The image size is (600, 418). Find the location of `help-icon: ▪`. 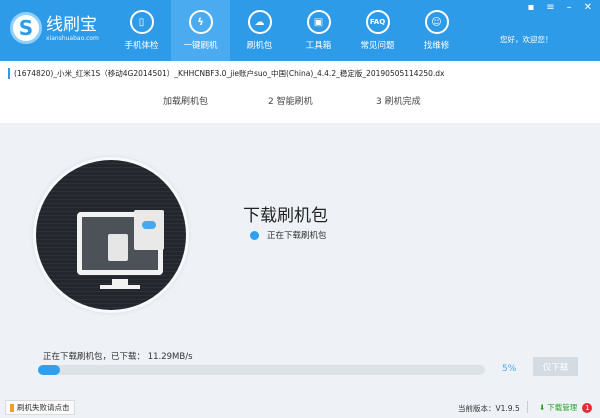

help-icon: ▪ is located at coordinates (530, 7).